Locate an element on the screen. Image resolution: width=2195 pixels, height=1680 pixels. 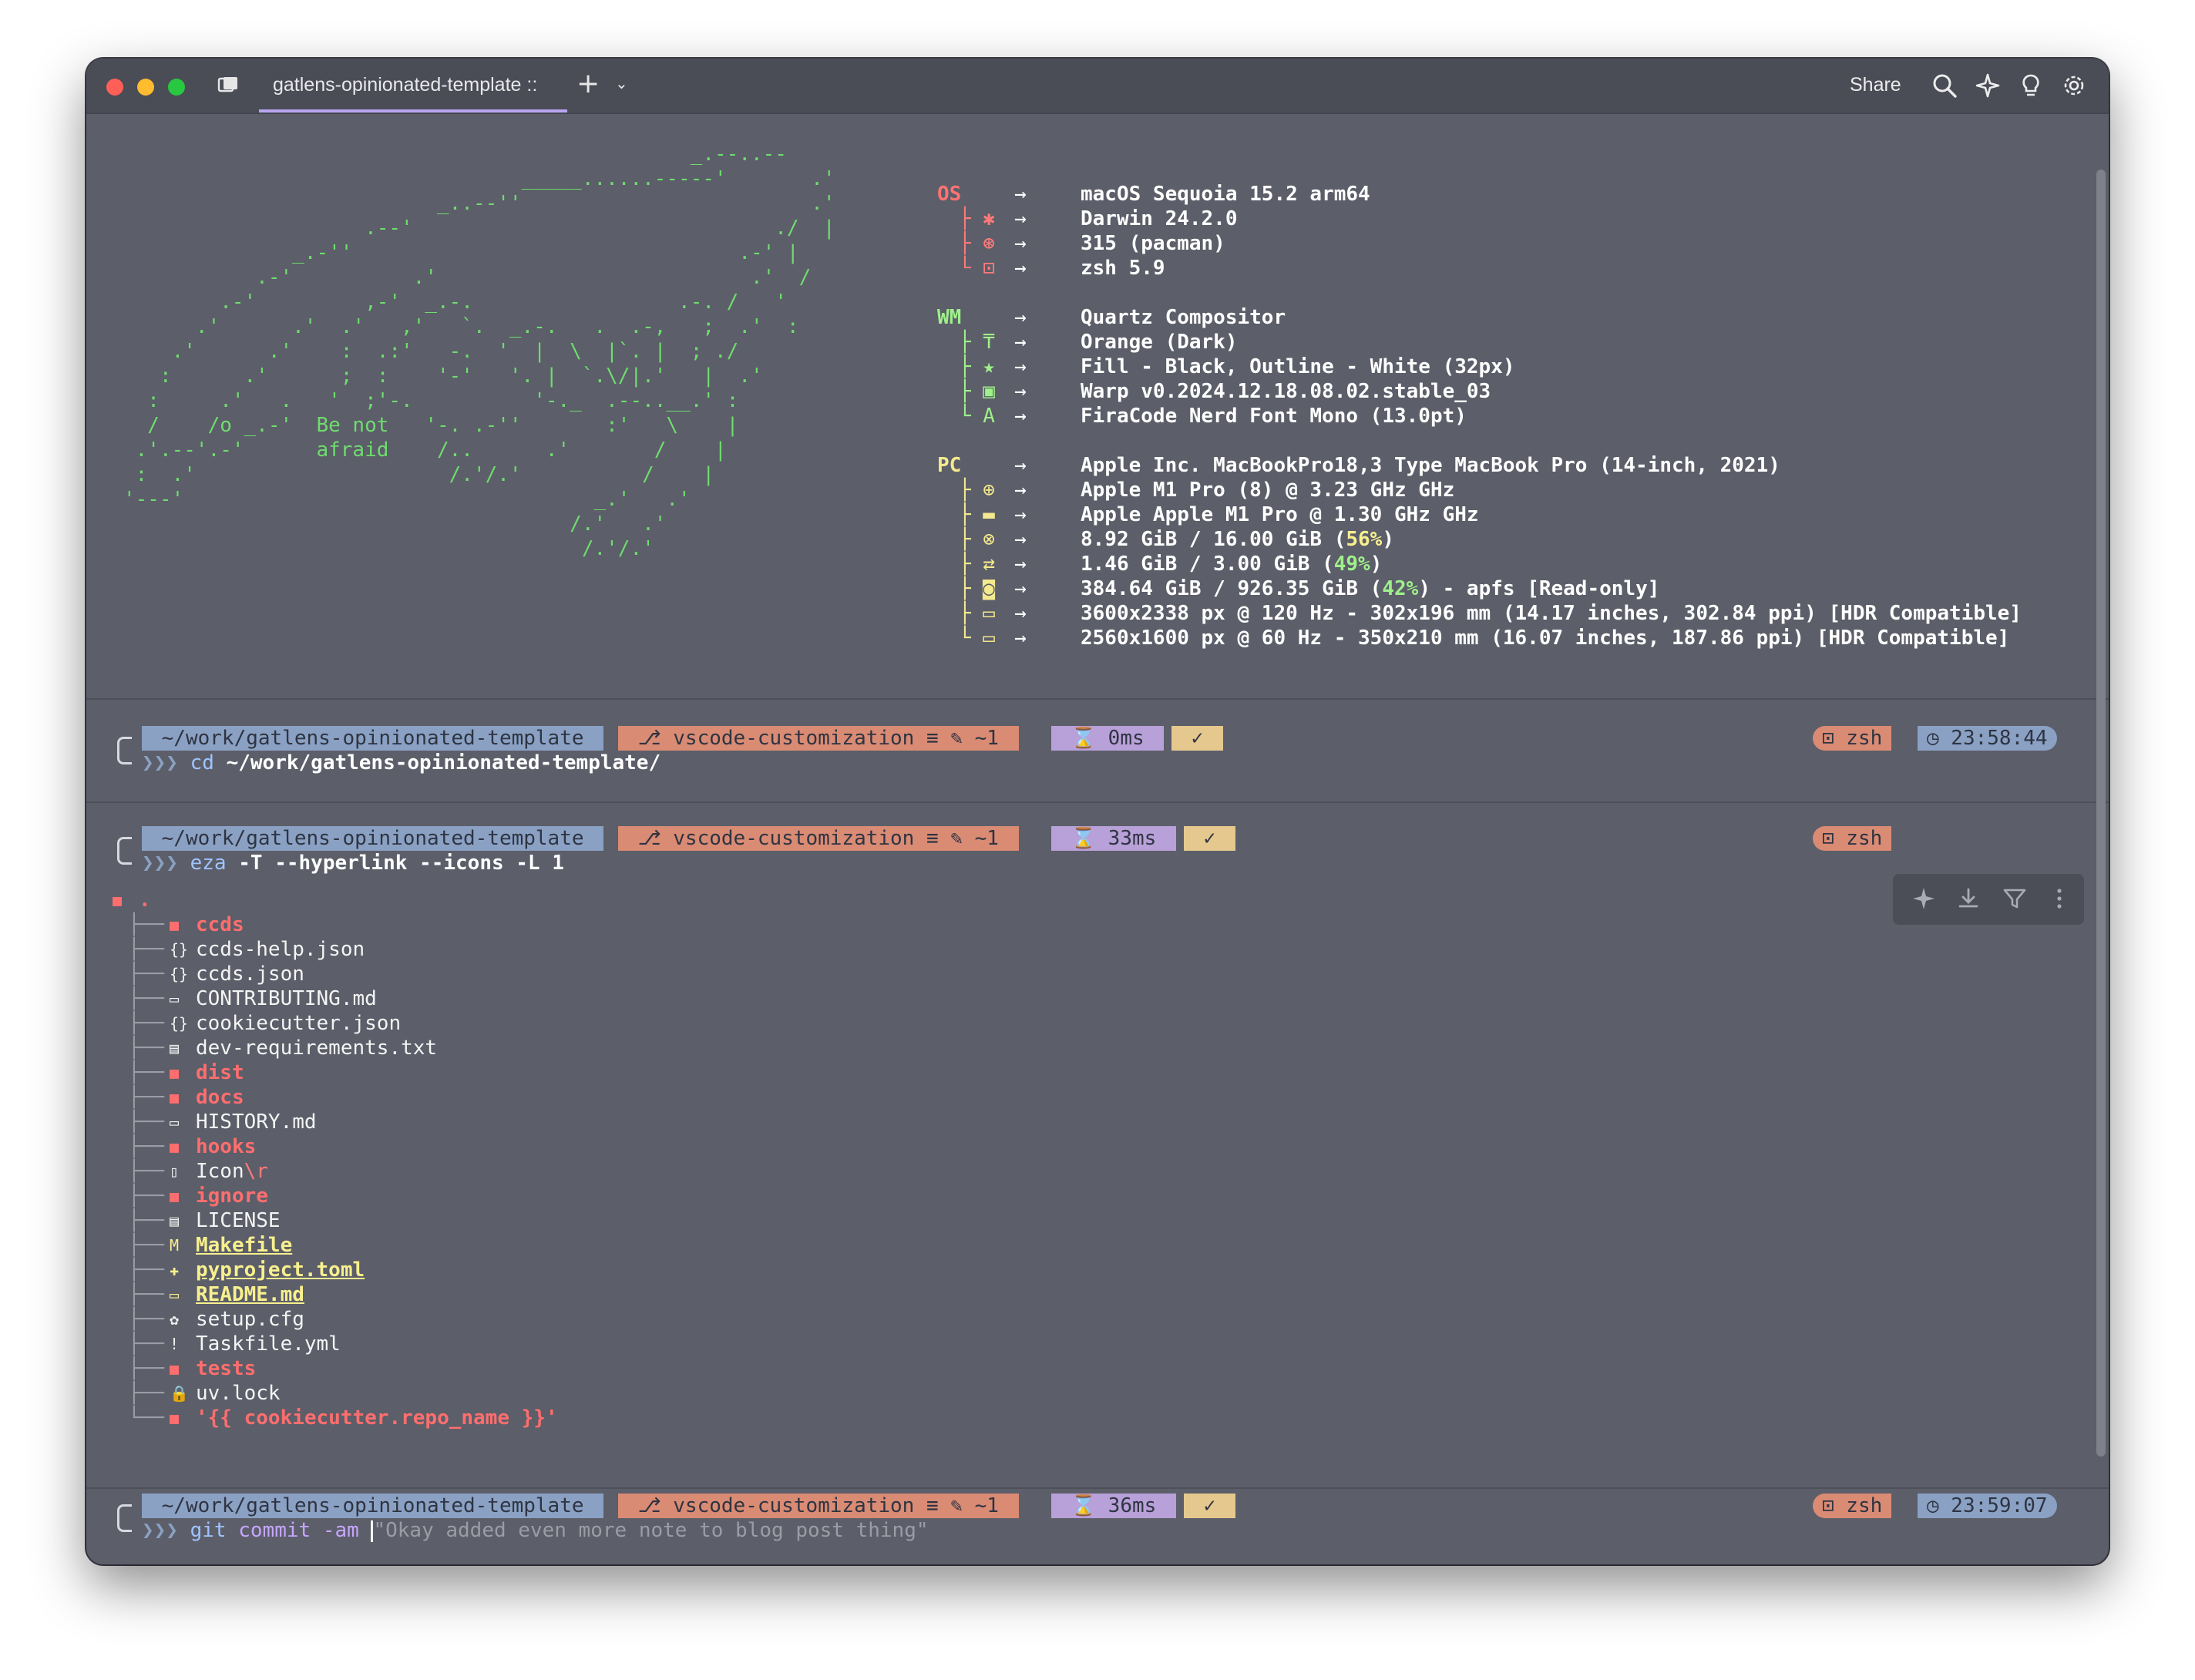
filter-icon is located at coordinates (2015, 898).